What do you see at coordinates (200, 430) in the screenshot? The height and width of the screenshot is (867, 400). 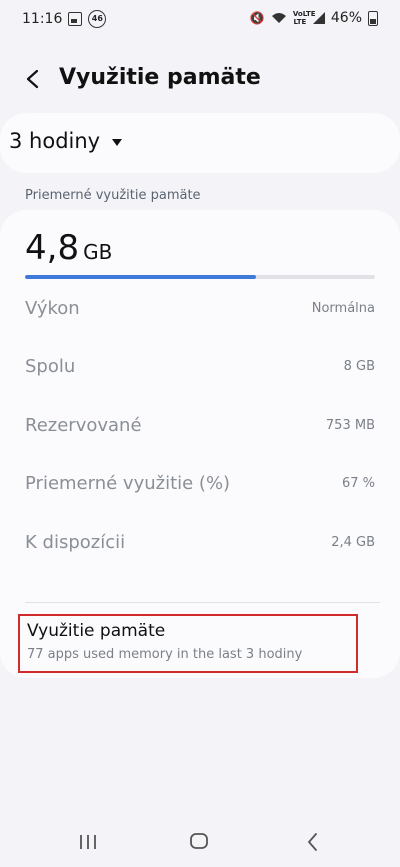 I see `stat-row-reserved: Rezervované 753 MB` at bounding box center [200, 430].